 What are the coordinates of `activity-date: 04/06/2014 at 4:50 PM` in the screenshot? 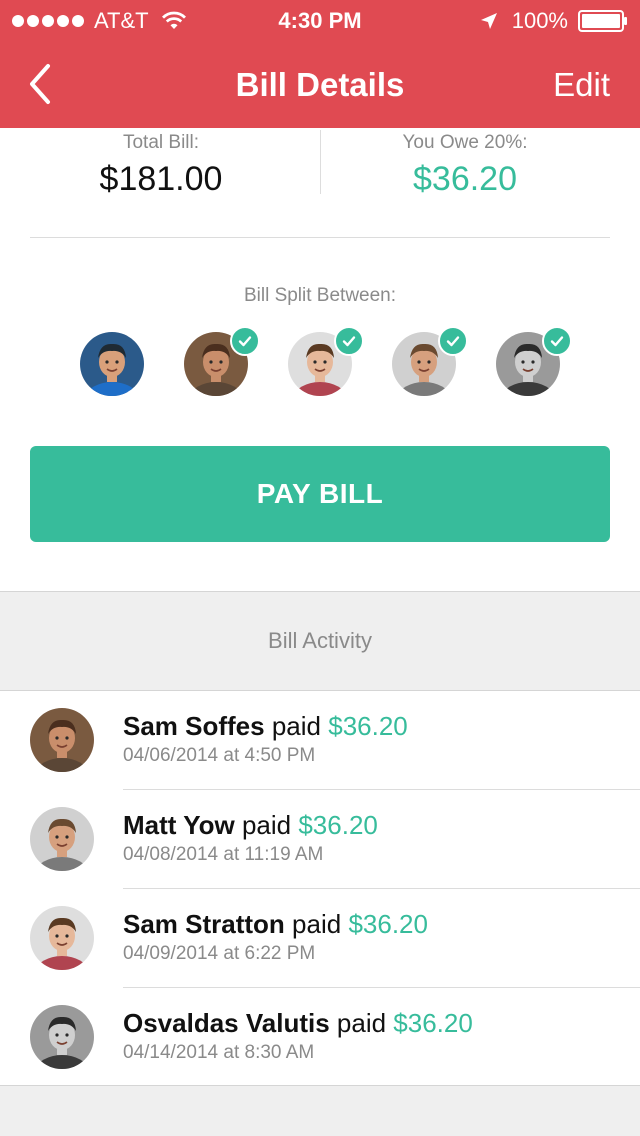 It's located at (219, 755).